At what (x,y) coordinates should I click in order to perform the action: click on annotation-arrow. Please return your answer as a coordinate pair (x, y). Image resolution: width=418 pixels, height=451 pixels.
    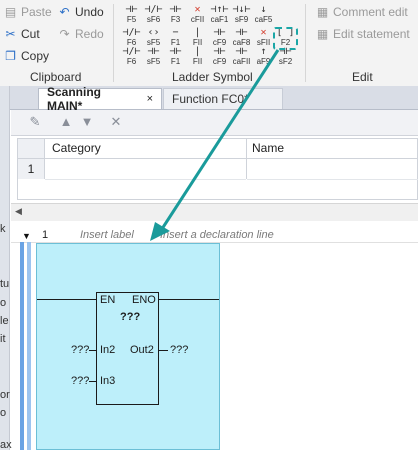
    Looking at the image, I should click on (215, 145).